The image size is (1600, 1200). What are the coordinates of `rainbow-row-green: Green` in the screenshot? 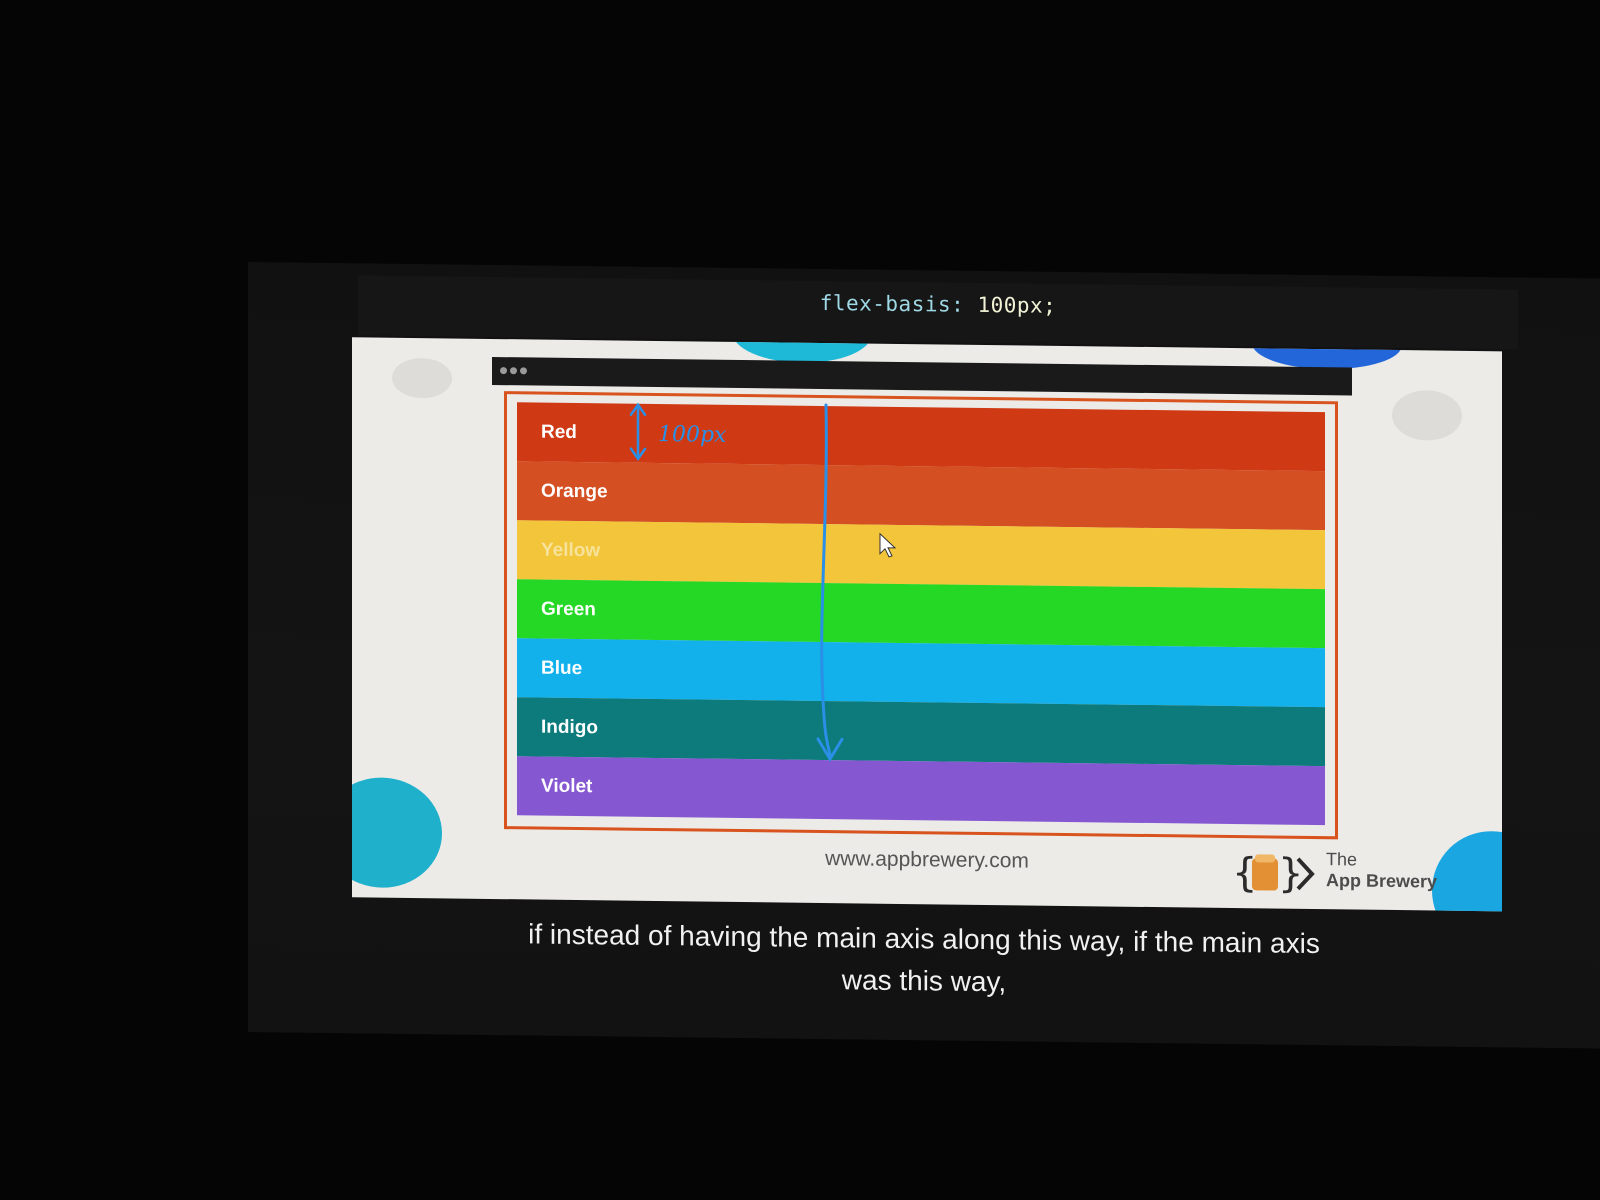 It's located at (921, 614).